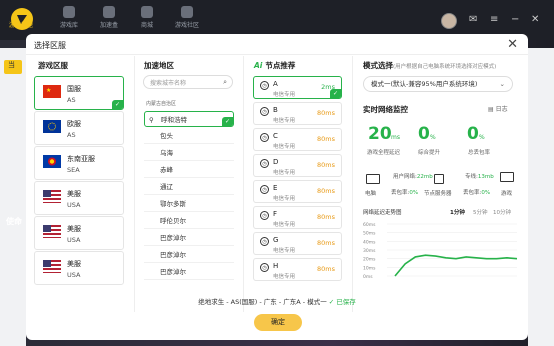 The width and height of the screenshot is (554, 346). What do you see at coordinates (73, 170) in the screenshot?
I see `server-code: SEA` at bounding box center [73, 170].